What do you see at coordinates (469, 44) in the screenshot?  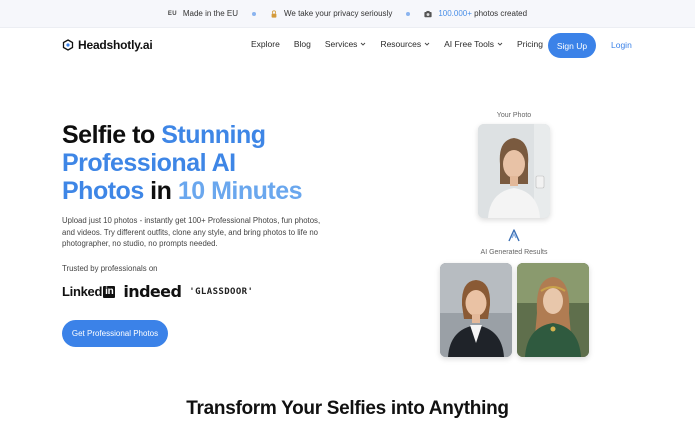 I see `nav-ai-free-tools-label: AI Free Tools` at bounding box center [469, 44].